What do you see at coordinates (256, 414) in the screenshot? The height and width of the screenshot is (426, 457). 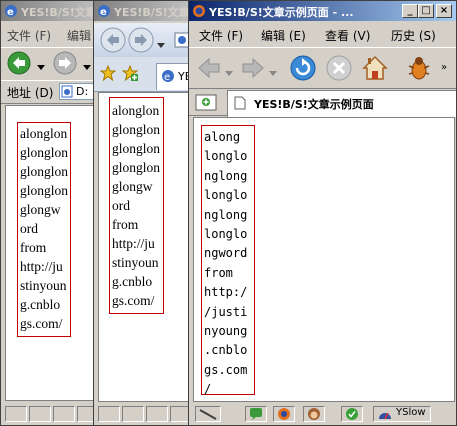 I see `status-chat-icon` at bounding box center [256, 414].